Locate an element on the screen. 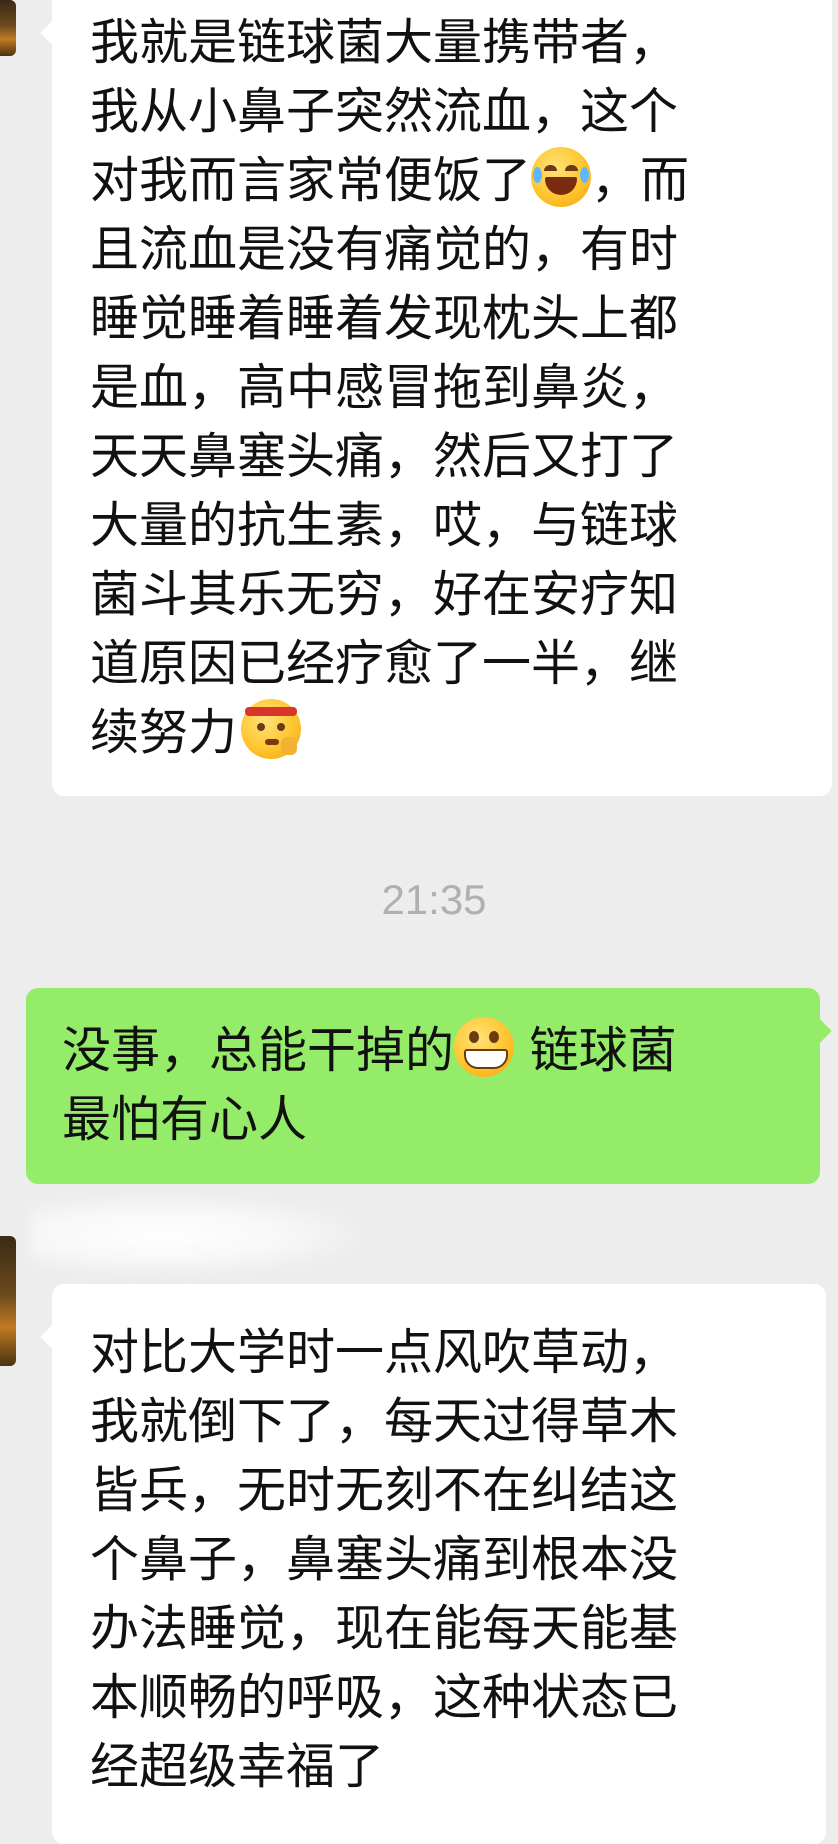 This screenshot has height=1844, width=838. contact-name-redacted is located at coordinates (195, 1235).